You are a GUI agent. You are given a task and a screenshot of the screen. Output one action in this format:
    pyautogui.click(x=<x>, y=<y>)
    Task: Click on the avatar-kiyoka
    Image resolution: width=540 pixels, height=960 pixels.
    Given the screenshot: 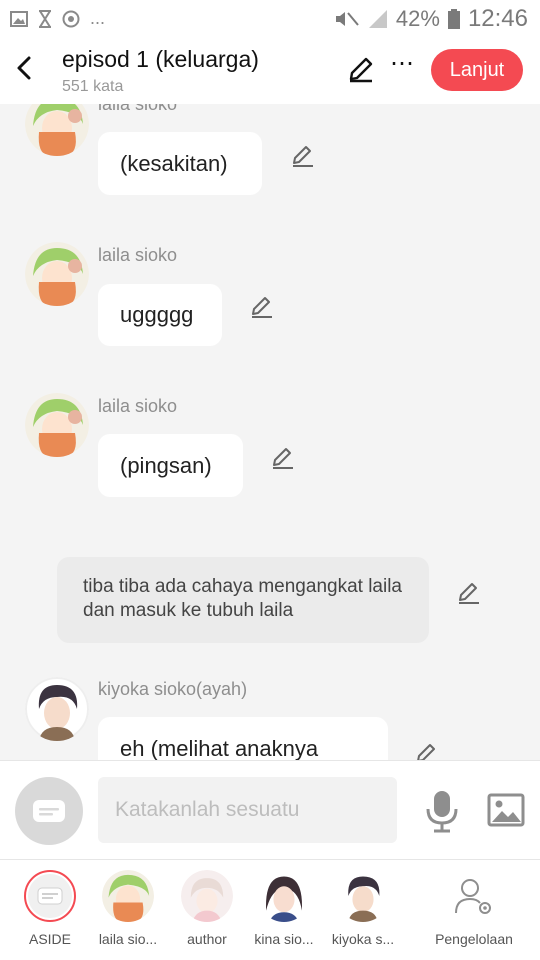 What is the action you would take?
    pyautogui.click(x=57, y=709)
    